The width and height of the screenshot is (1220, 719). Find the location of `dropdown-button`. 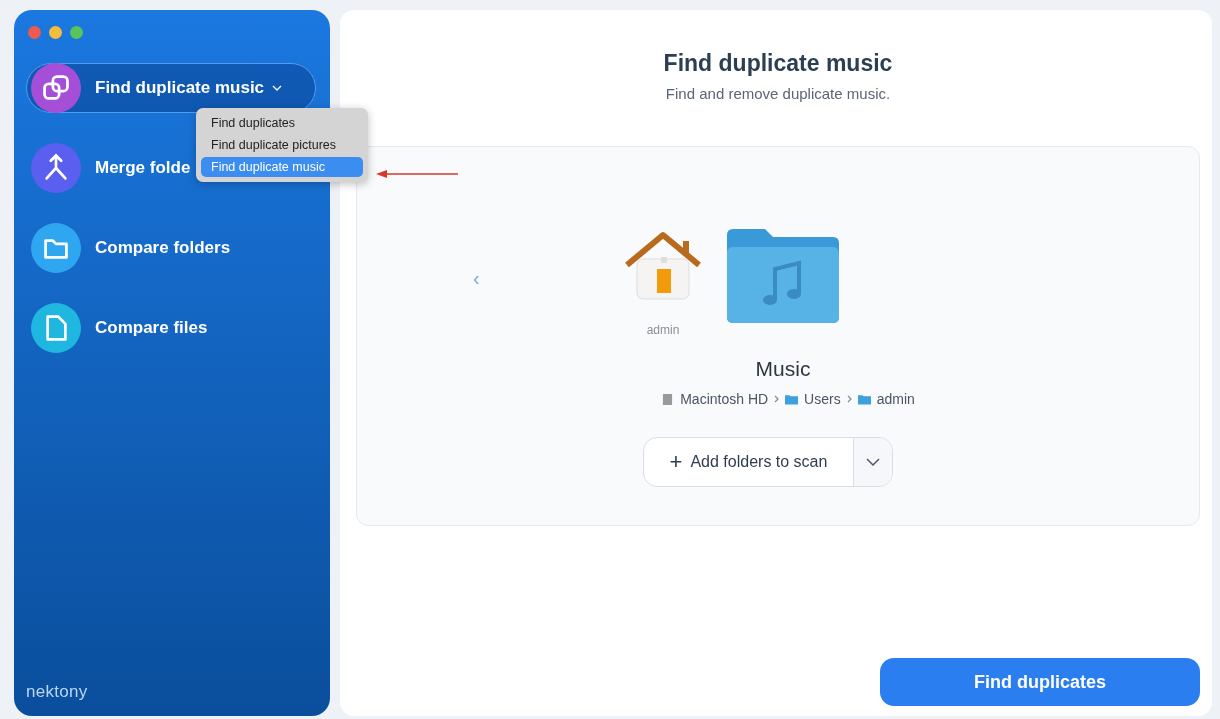

dropdown-button is located at coordinates (873, 462).